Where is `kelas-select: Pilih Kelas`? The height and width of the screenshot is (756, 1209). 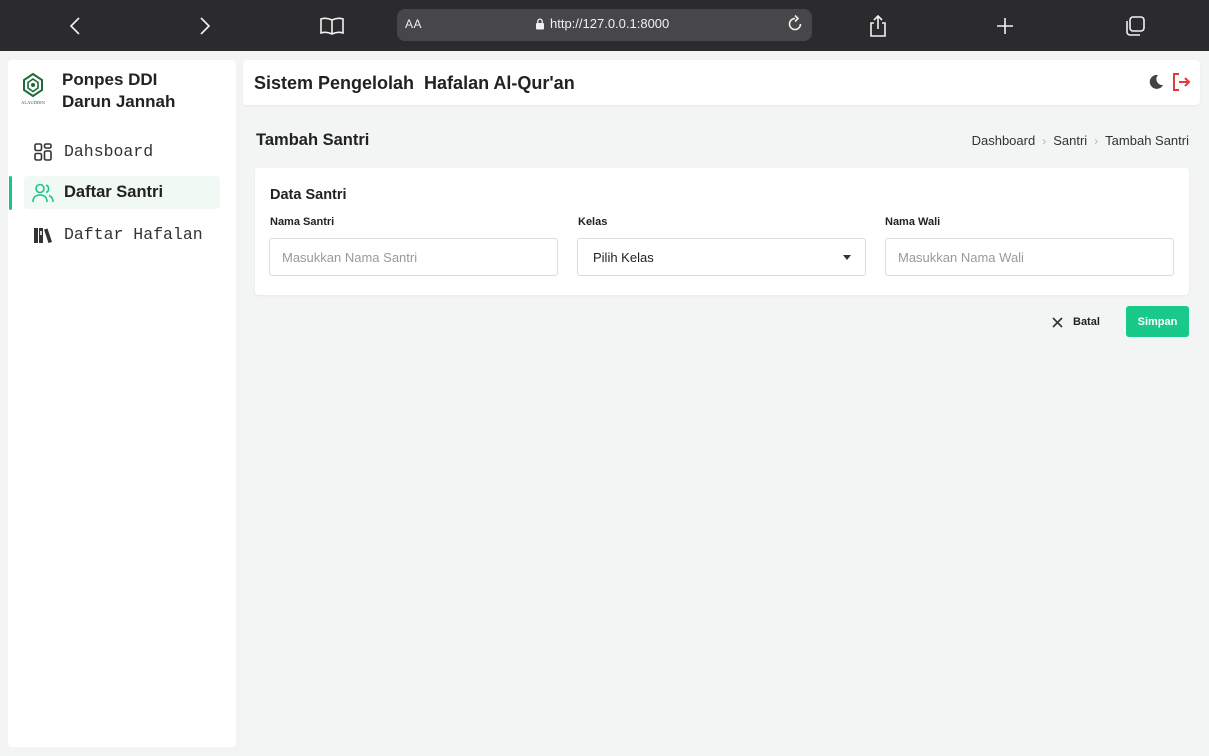
kelas-select: Pilih Kelas is located at coordinates (721, 257).